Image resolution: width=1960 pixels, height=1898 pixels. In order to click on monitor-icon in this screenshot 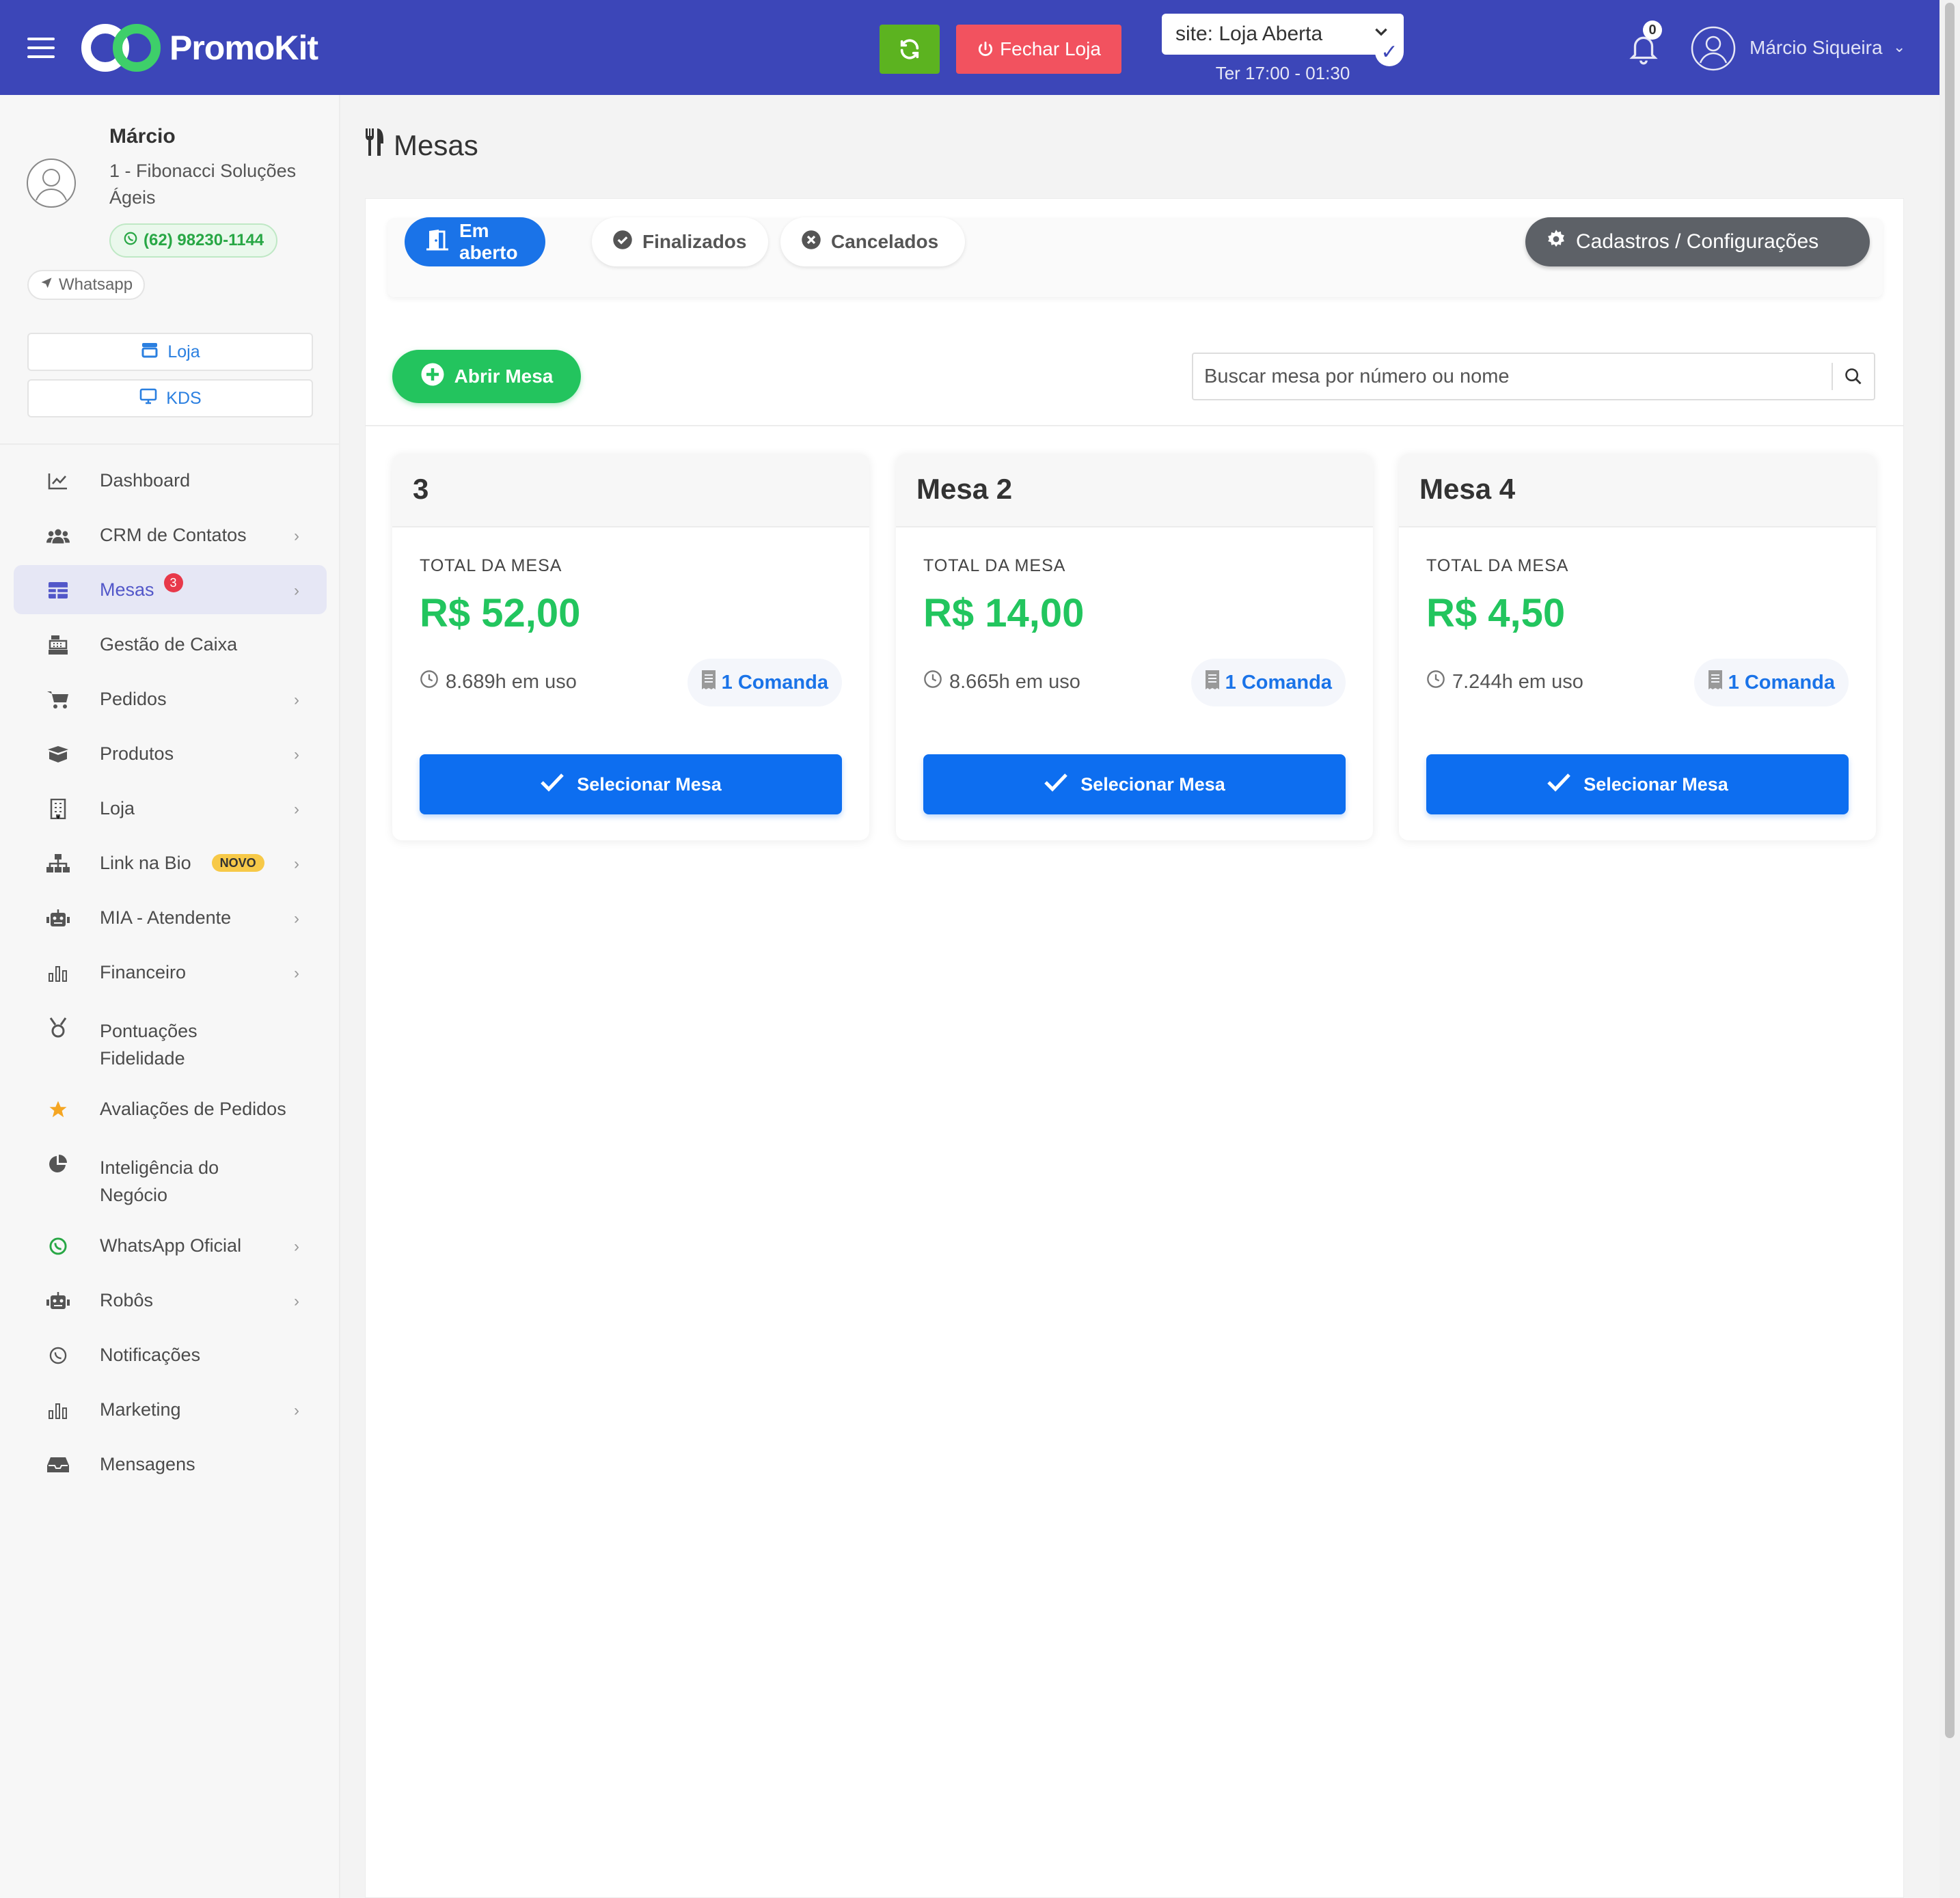, I will do `click(148, 398)`.